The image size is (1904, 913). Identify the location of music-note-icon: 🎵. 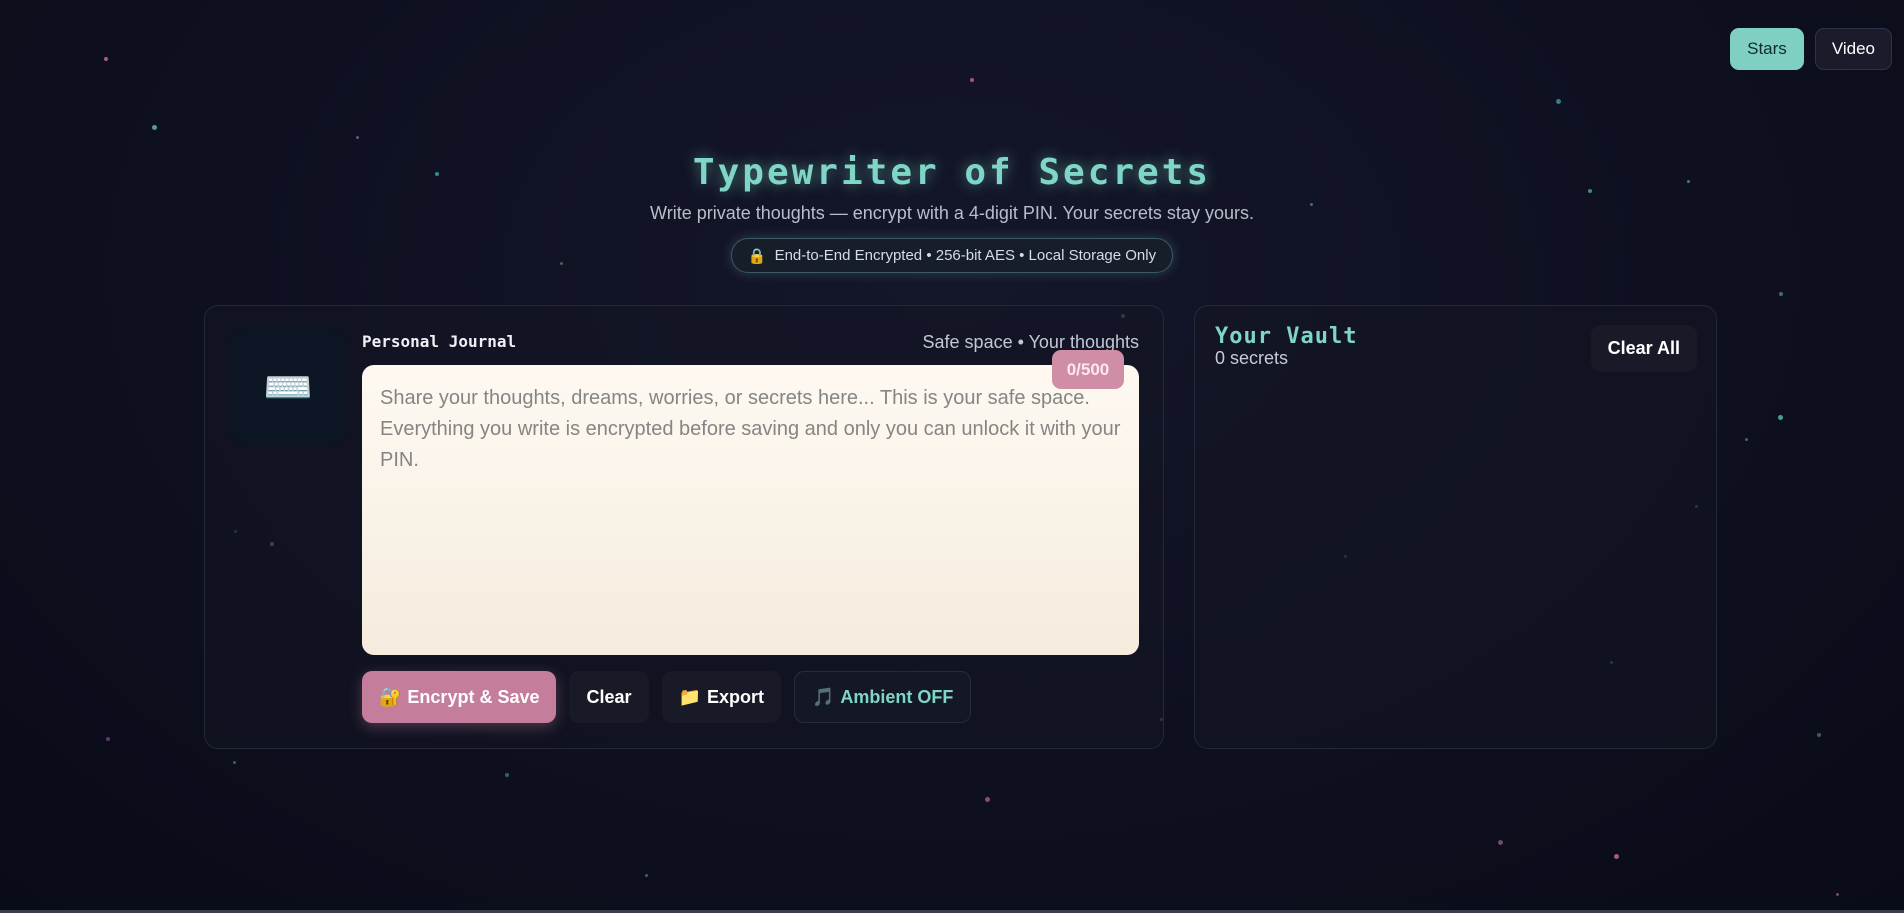
(823, 696).